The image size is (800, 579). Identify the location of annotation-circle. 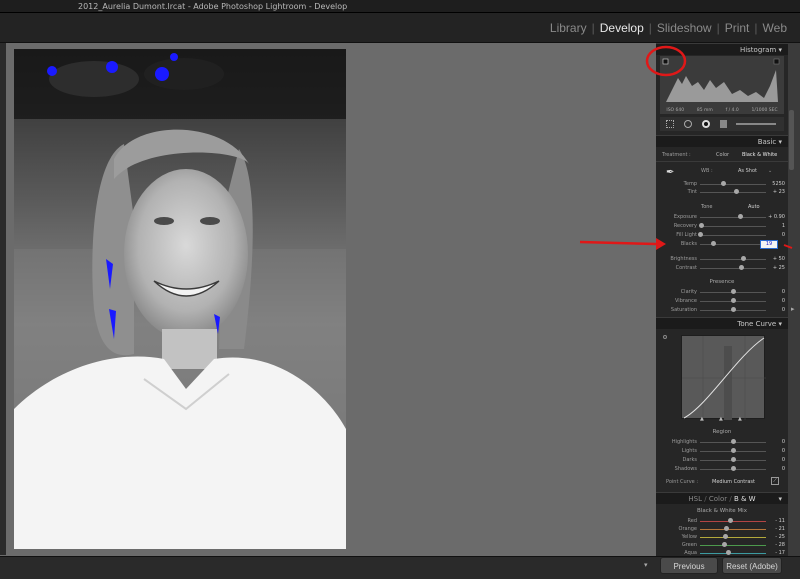
(666, 61).